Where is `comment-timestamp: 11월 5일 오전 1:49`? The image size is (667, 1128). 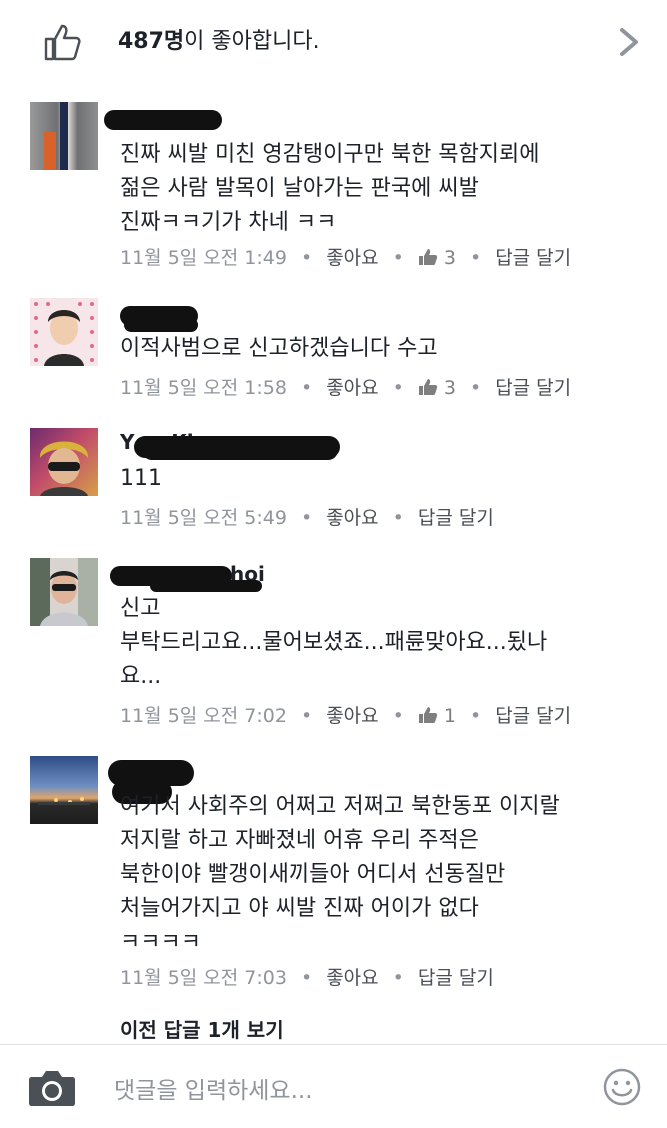
comment-timestamp: 11월 5일 오전 1:49 is located at coordinates (203, 258).